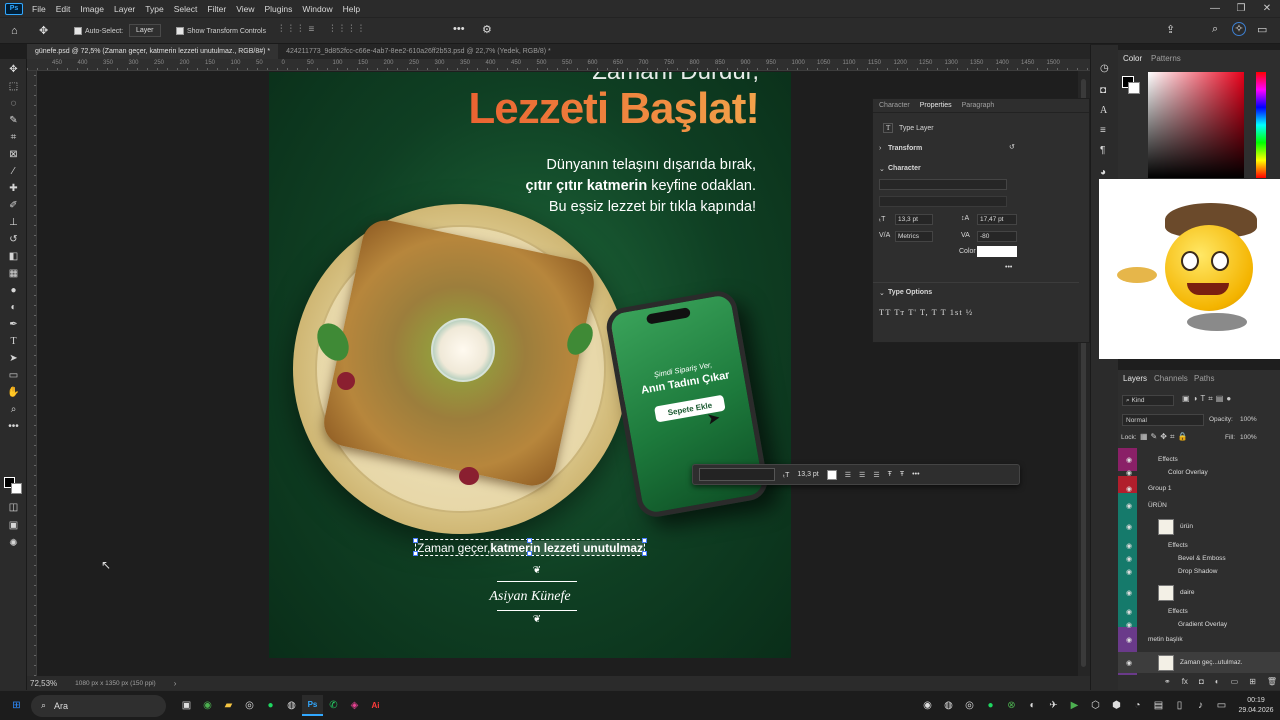 Image resolution: width=1280 pixels, height=720 pixels. Describe the element at coordinates (333, 705) in the screenshot. I see `whatsapp-icon: ✆` at that location.